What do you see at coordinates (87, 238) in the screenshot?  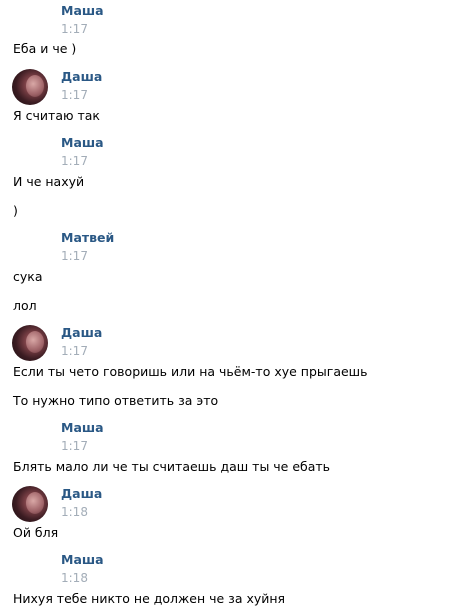 I see `author-name: Матвей` at bounding box center [87, 238].